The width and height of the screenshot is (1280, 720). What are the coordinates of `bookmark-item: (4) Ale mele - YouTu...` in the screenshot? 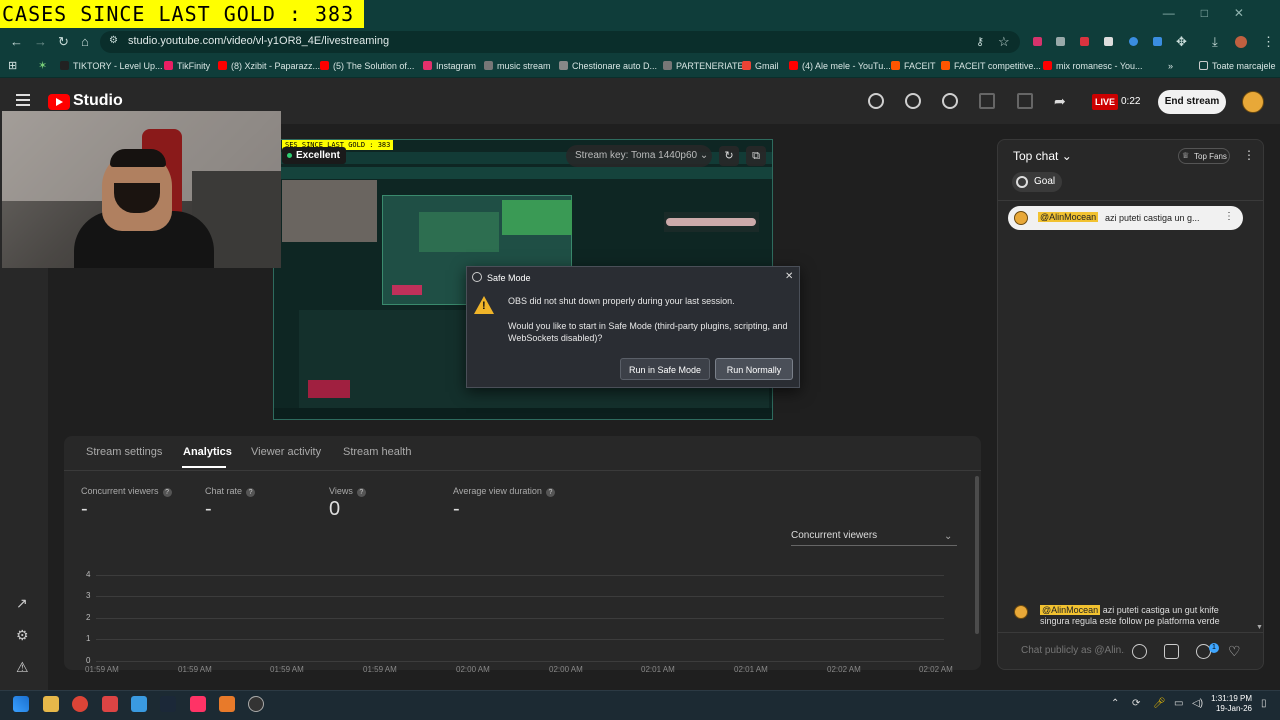 It's located at (840, 66).